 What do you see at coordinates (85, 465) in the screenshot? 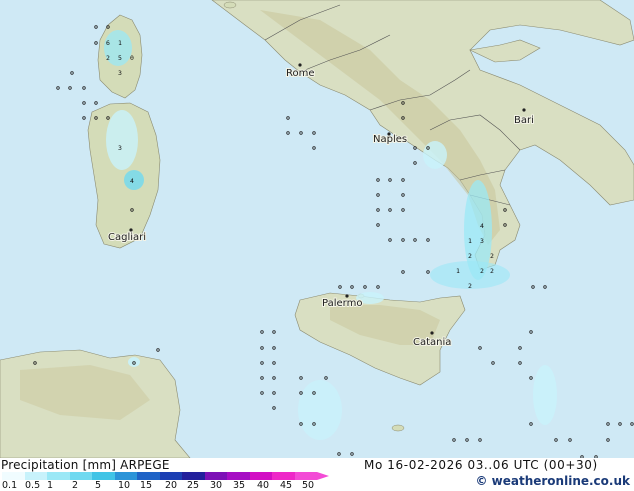
I see `legend-title: Precipitation [mm] ARPEGE` at bounding box center [85, 465].